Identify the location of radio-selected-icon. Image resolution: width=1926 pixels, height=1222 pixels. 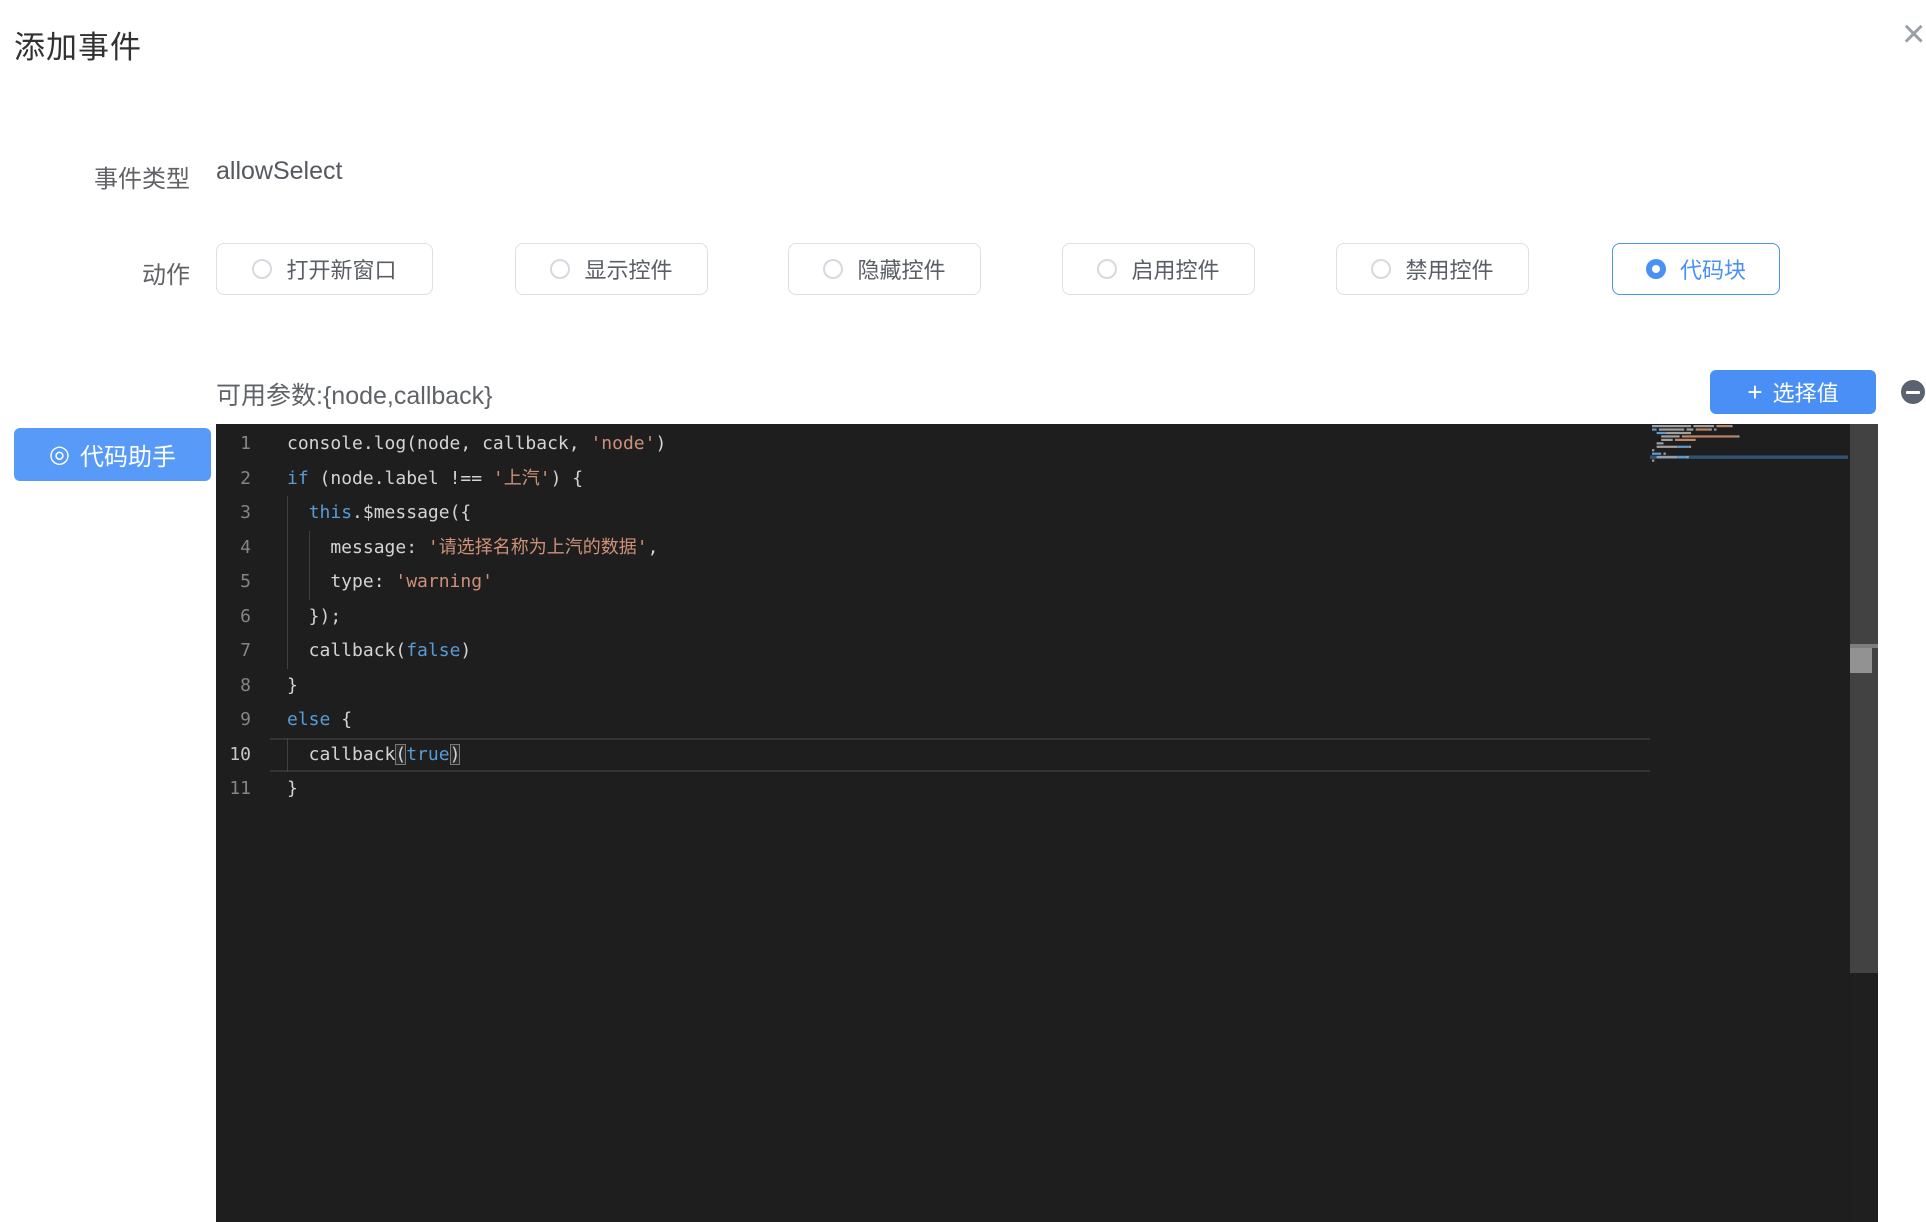
(1655, 269).